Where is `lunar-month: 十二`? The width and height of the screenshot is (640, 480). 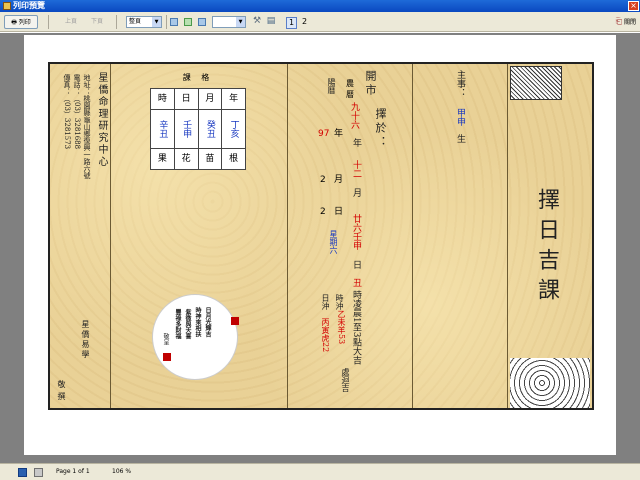
lunar-month: 十二 is located at coordinates (356, 169).